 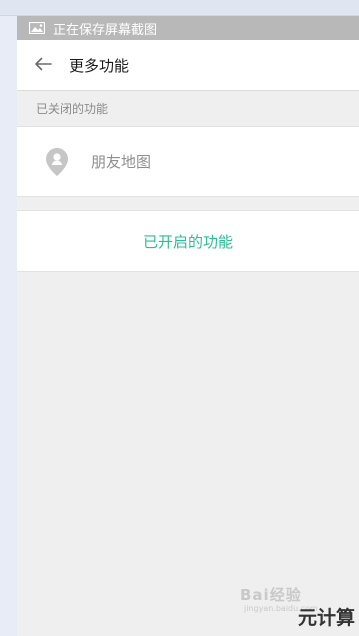 I want to click on watermark-text: Bai经验, so click(x=271, y=595).